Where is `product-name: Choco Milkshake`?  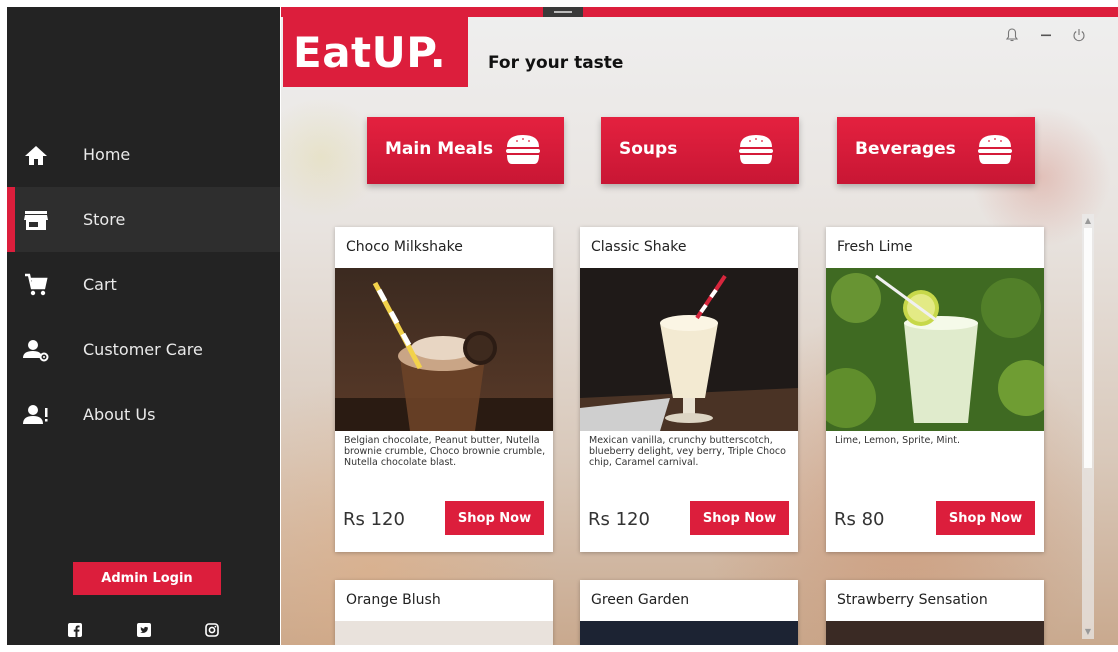 product-name: Choco Milkshake is located at coordinates (404, 247).